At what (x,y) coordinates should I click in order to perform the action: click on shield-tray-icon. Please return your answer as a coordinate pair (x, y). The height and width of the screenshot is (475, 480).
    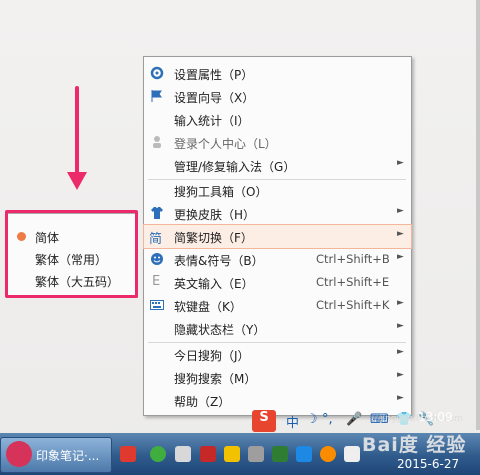
    Looking at the image, I should click on (280, 454).